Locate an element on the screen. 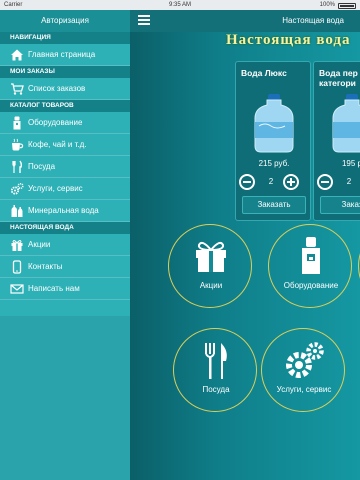 This screenshot has width=360, height=480. sidebar-item-label: Оборудование is located at coordinates (55, 122).